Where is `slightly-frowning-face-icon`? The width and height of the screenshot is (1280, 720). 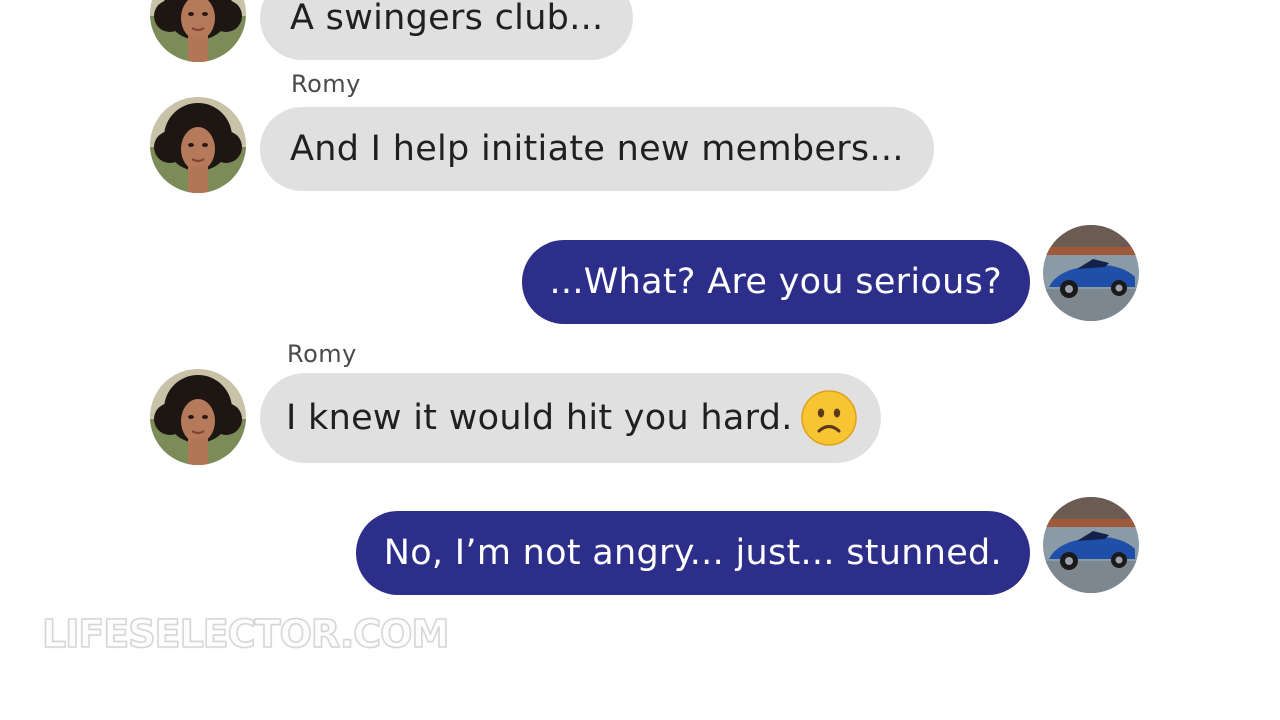
slightly-frowning-face-icon is located at coordinates (828, 418).